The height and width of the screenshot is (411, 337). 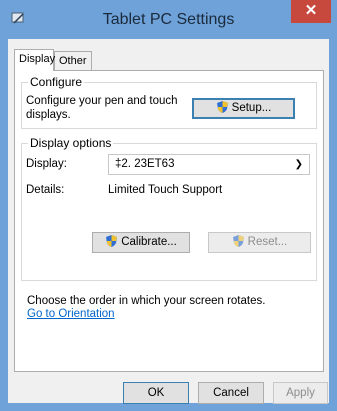 What do you see at coordinates (311, 11) in the screenshot?
I see `close-button: ✕` at bounding box center [311, 11].